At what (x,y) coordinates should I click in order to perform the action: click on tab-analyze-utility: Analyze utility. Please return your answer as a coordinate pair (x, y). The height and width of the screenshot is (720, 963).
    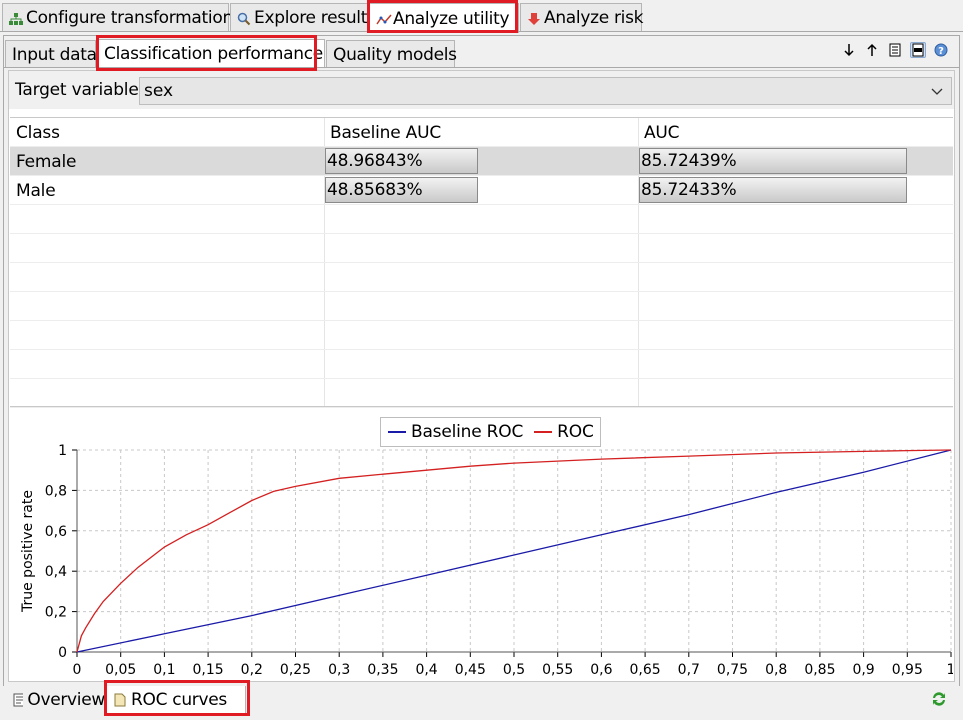
    Looking at the image, I should click on (444, 18).